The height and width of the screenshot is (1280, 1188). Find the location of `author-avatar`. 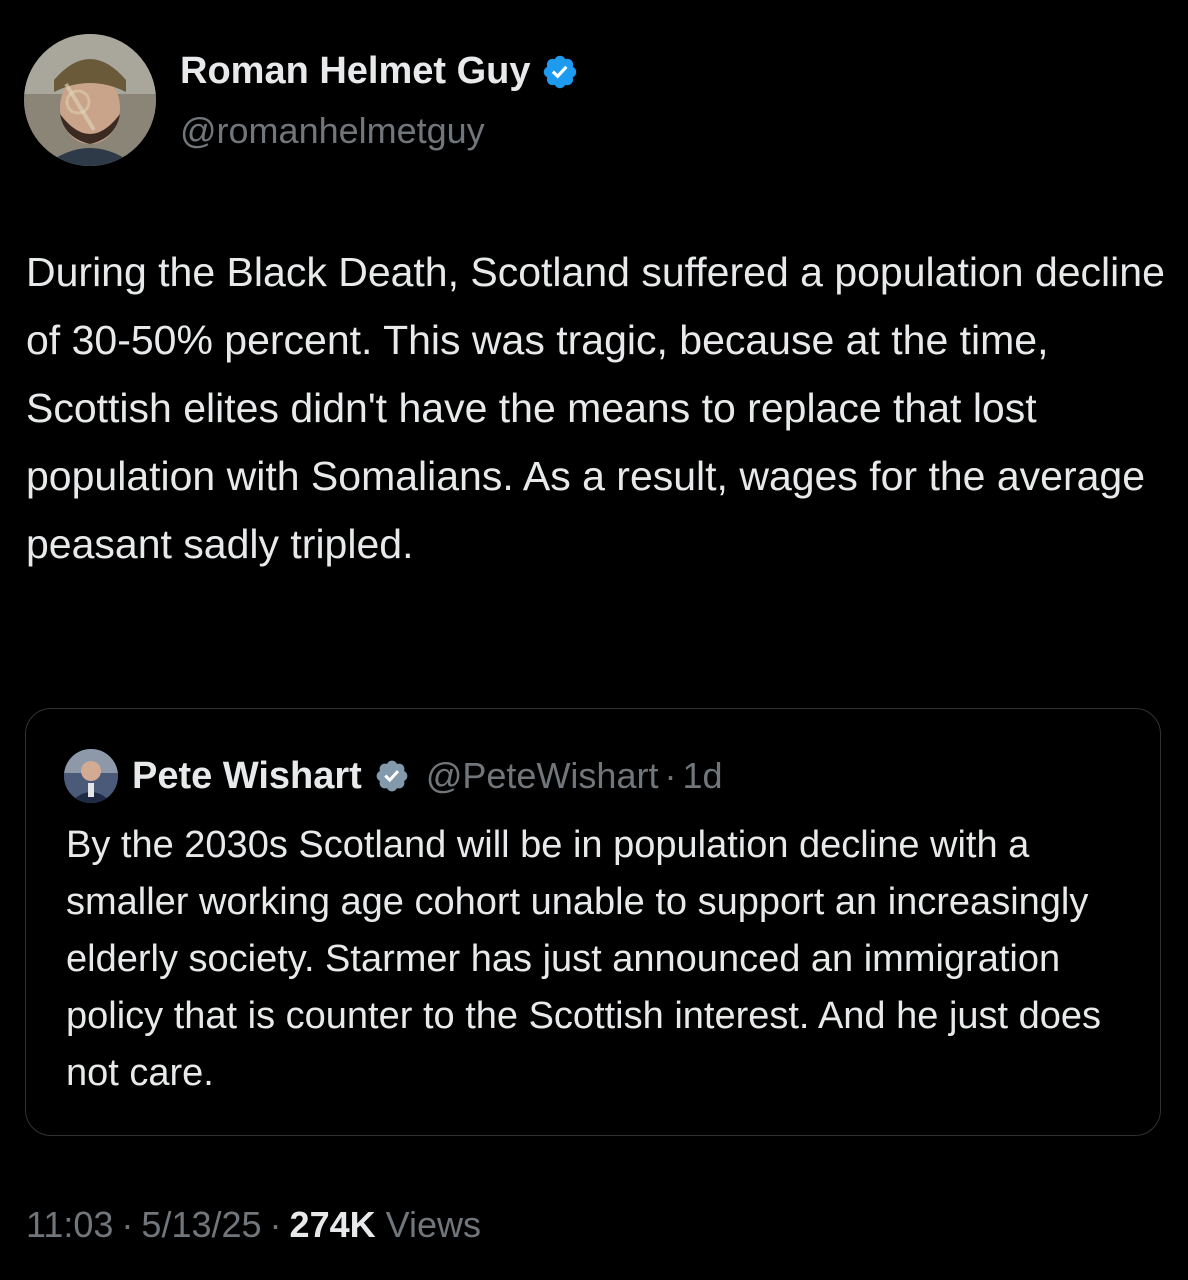

author-avatar is located at coordinates (90, 100).